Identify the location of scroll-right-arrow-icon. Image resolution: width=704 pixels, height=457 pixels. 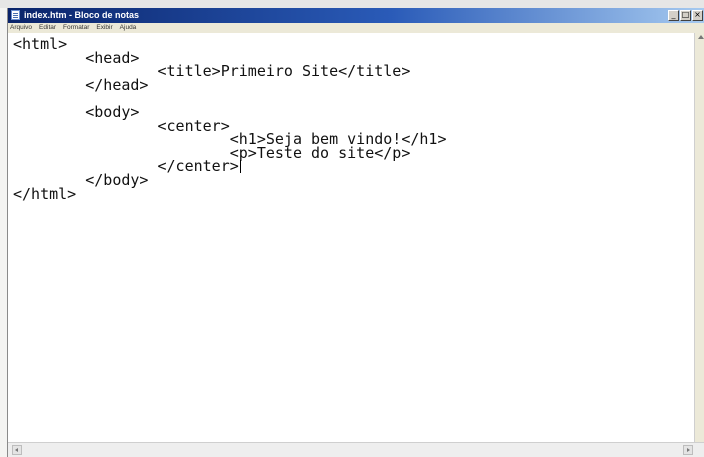
(688, 450).